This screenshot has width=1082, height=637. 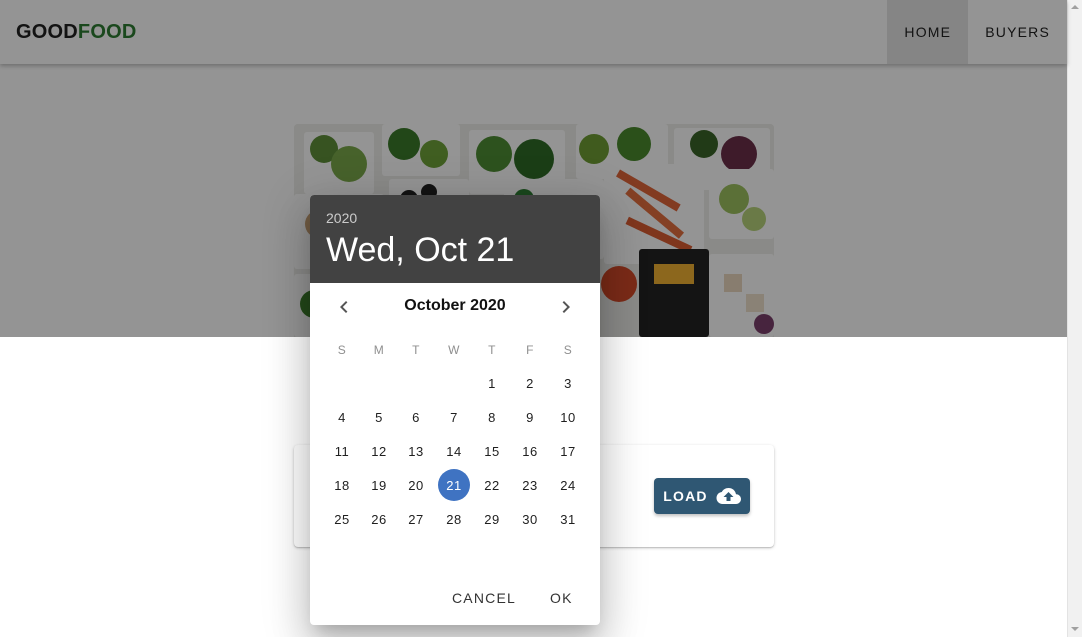 What do you see at coordinates (568, 519) in the screenshot?
I see `calendar-day: 31` at bounding box center [568, 519].